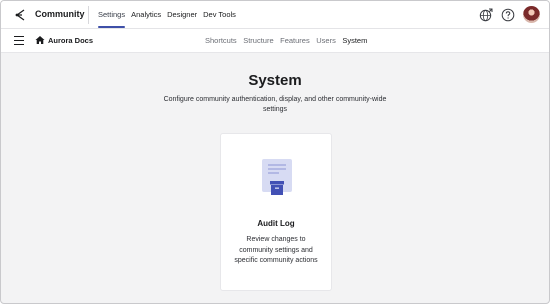 This screenshot has height=304, width=550. Describe the element at coordinates (508, 15) in the screenshot. I see `help-icon` at that location.